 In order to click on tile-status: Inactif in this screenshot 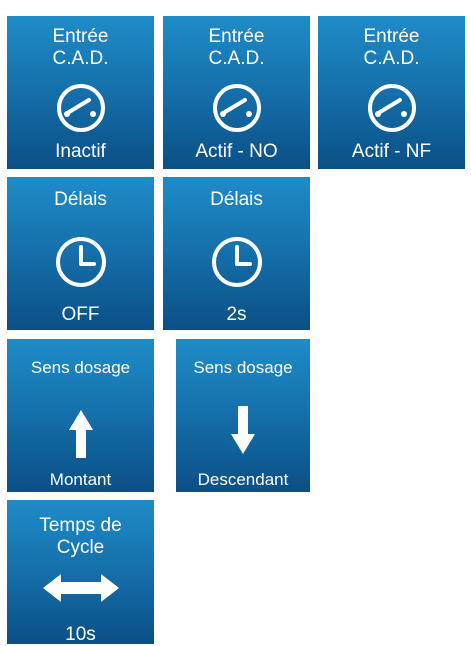, I will do `click(80, 151)`.